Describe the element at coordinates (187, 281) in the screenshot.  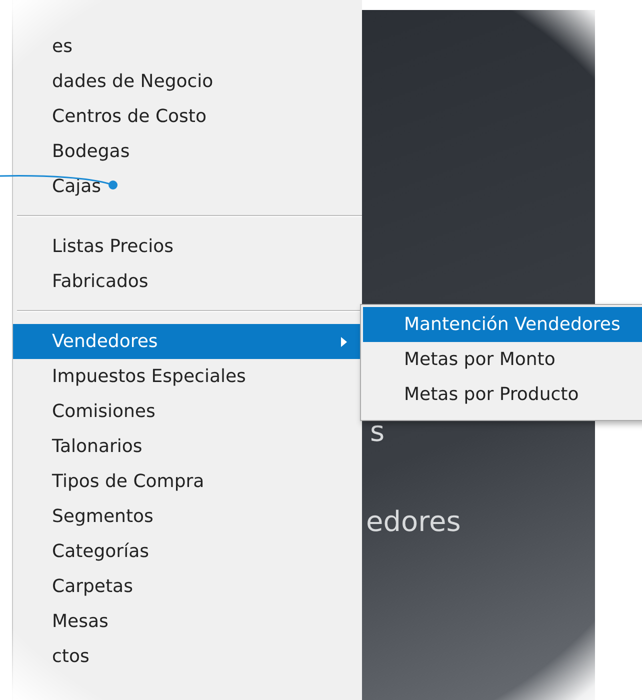
I see `menu-item: Fabricados` at that location.